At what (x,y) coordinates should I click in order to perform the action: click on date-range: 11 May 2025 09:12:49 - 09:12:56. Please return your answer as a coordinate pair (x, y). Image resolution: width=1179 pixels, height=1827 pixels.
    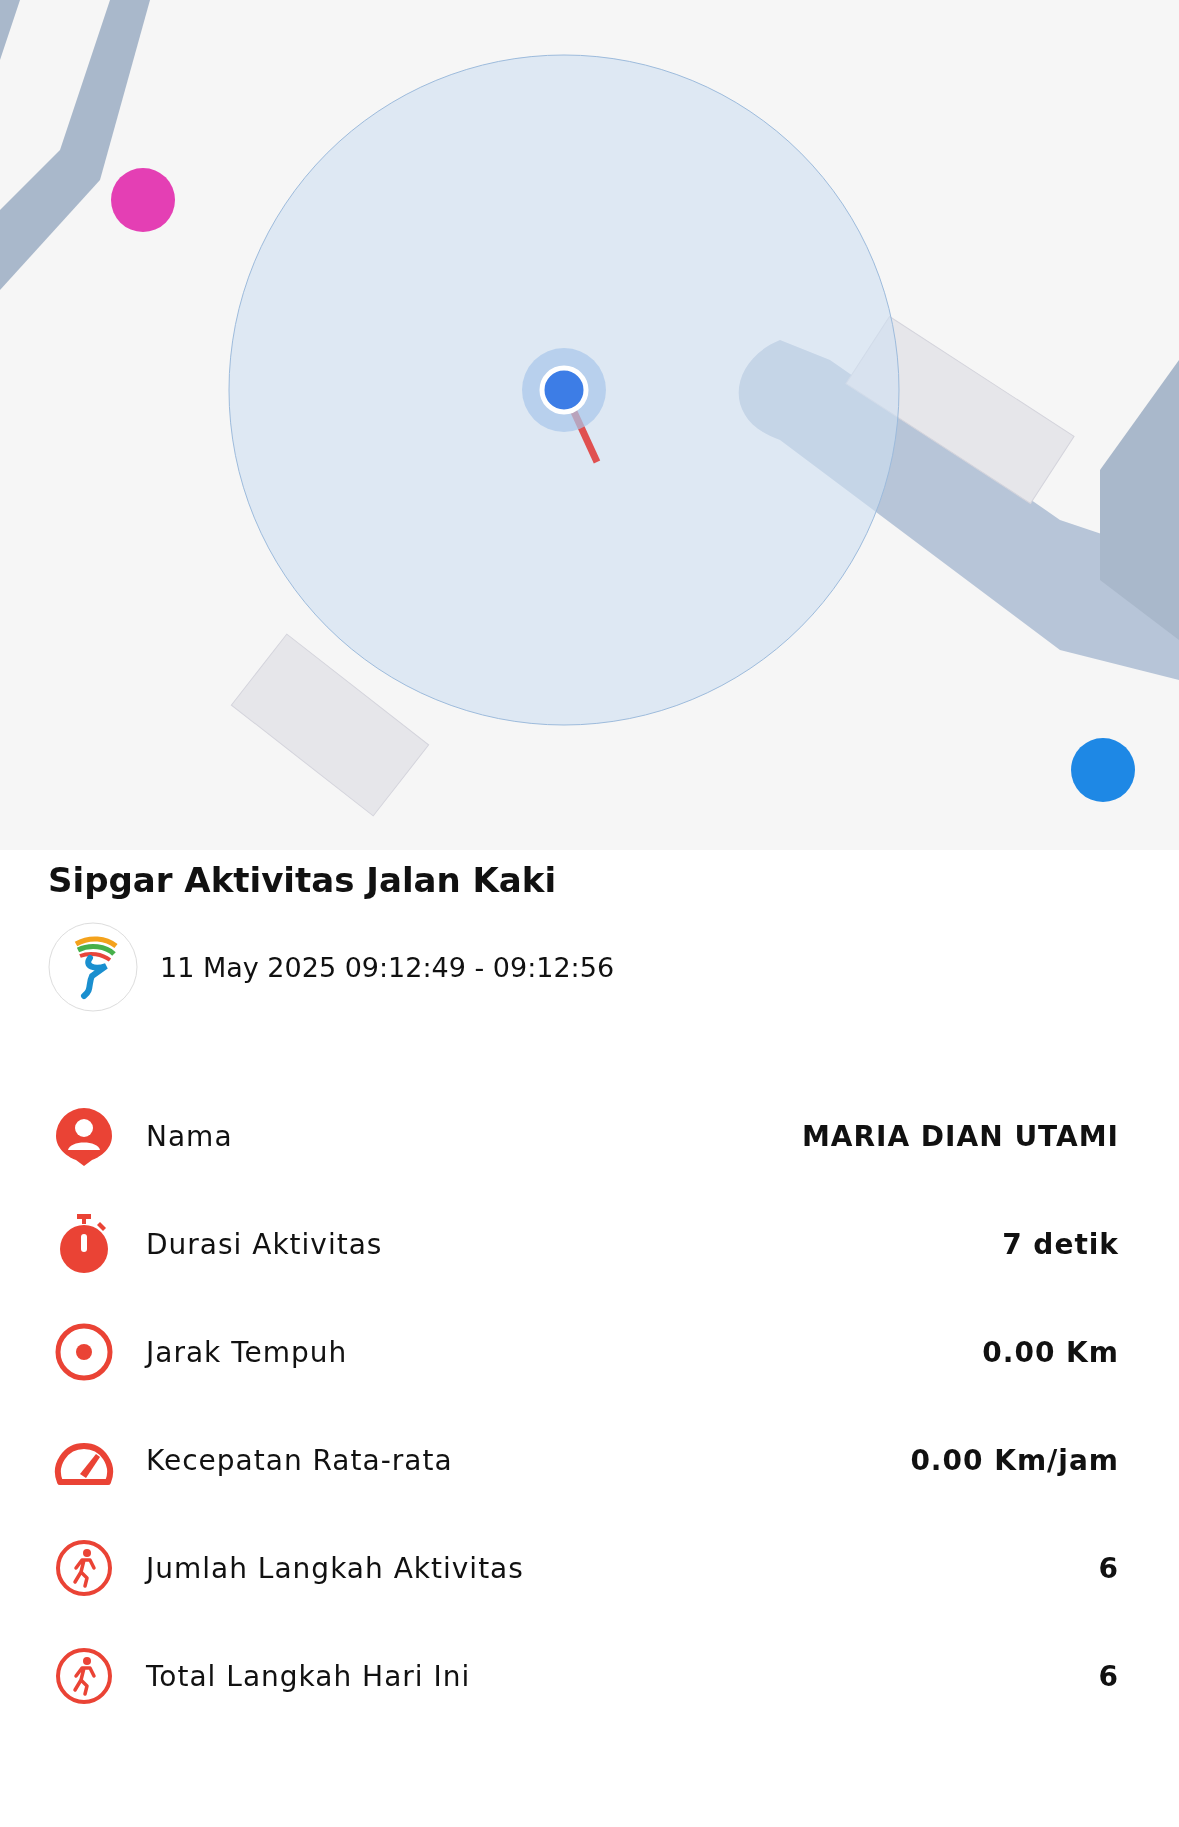
    Looking at the image, I should click on (387, 967).